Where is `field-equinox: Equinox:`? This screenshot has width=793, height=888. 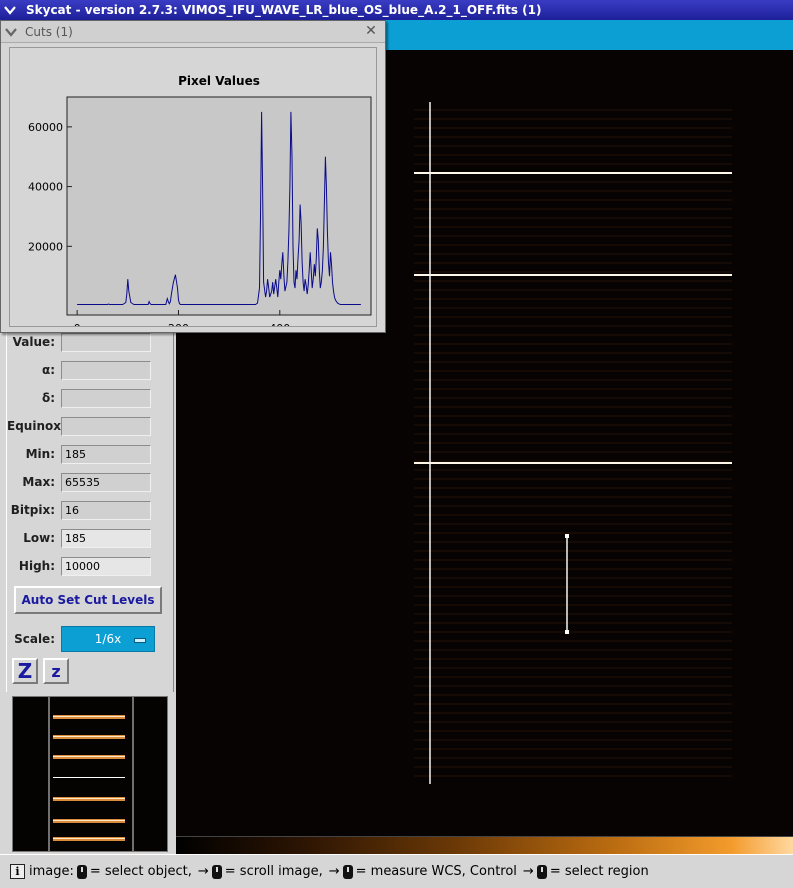
field-equinox: Equinox: is located at coordinates (91, 426).